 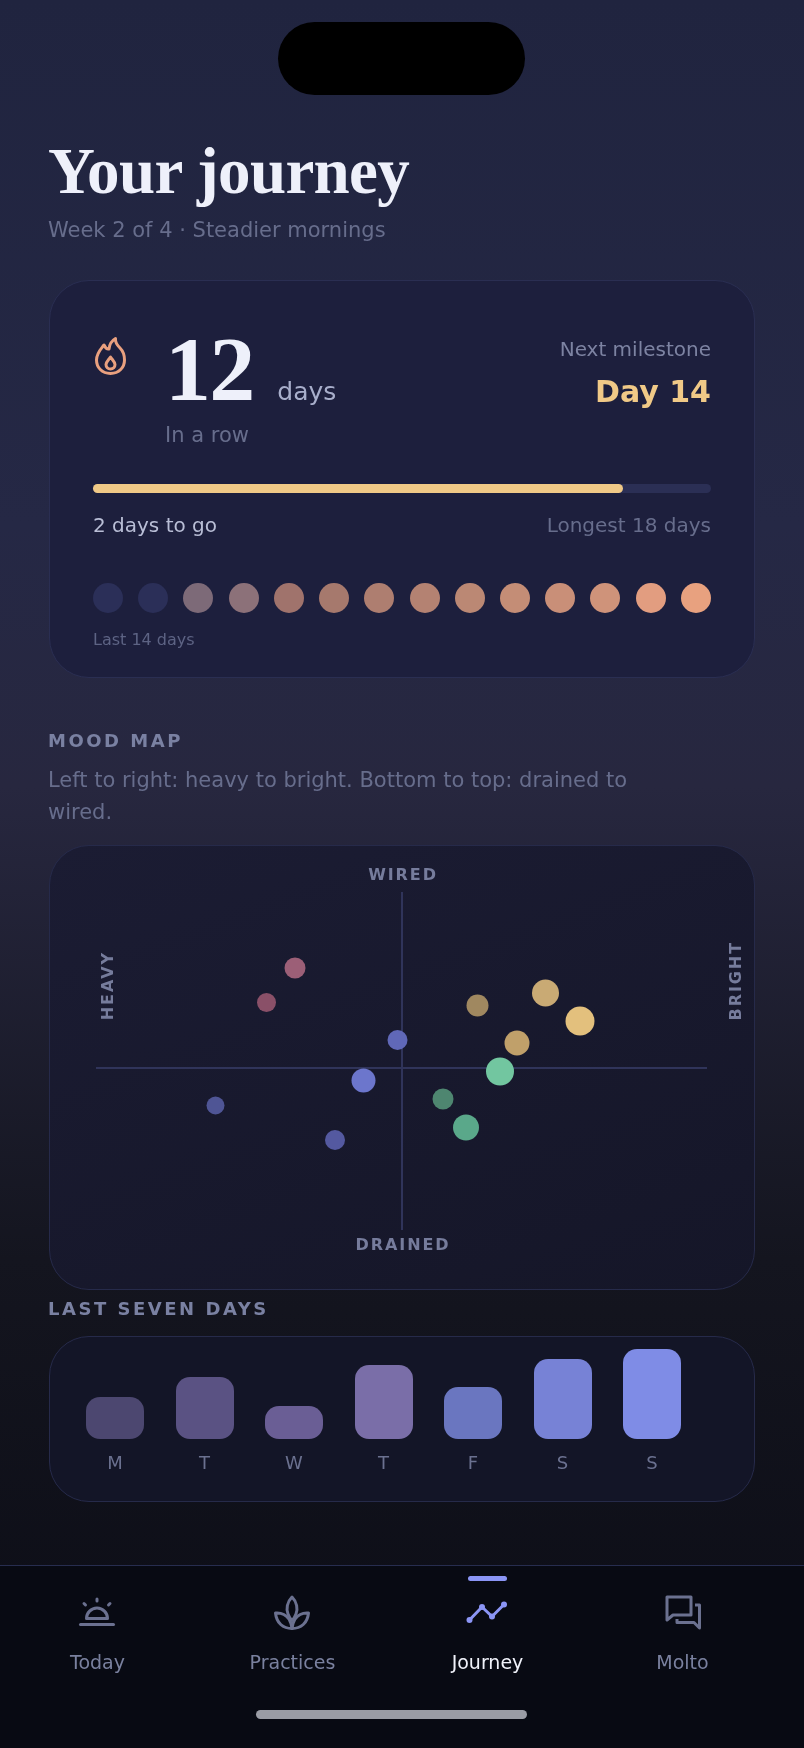 What do you see at coordinates (635, 349) in the screenshot?
I see `milestone-label: Next milestone` at bounding box center [635, 349].